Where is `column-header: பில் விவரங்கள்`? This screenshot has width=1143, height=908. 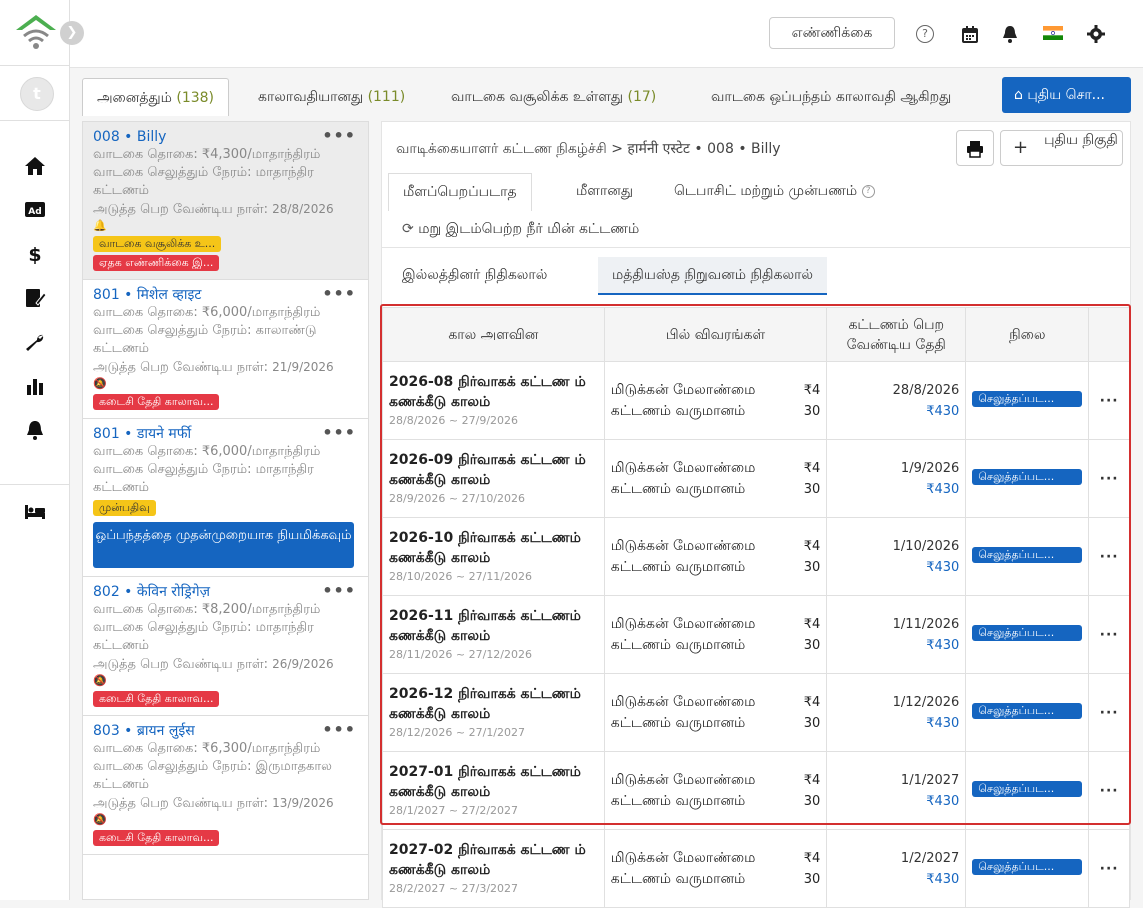
column-header: பில் விவரங்கள் is located at coordinates (715, 334).